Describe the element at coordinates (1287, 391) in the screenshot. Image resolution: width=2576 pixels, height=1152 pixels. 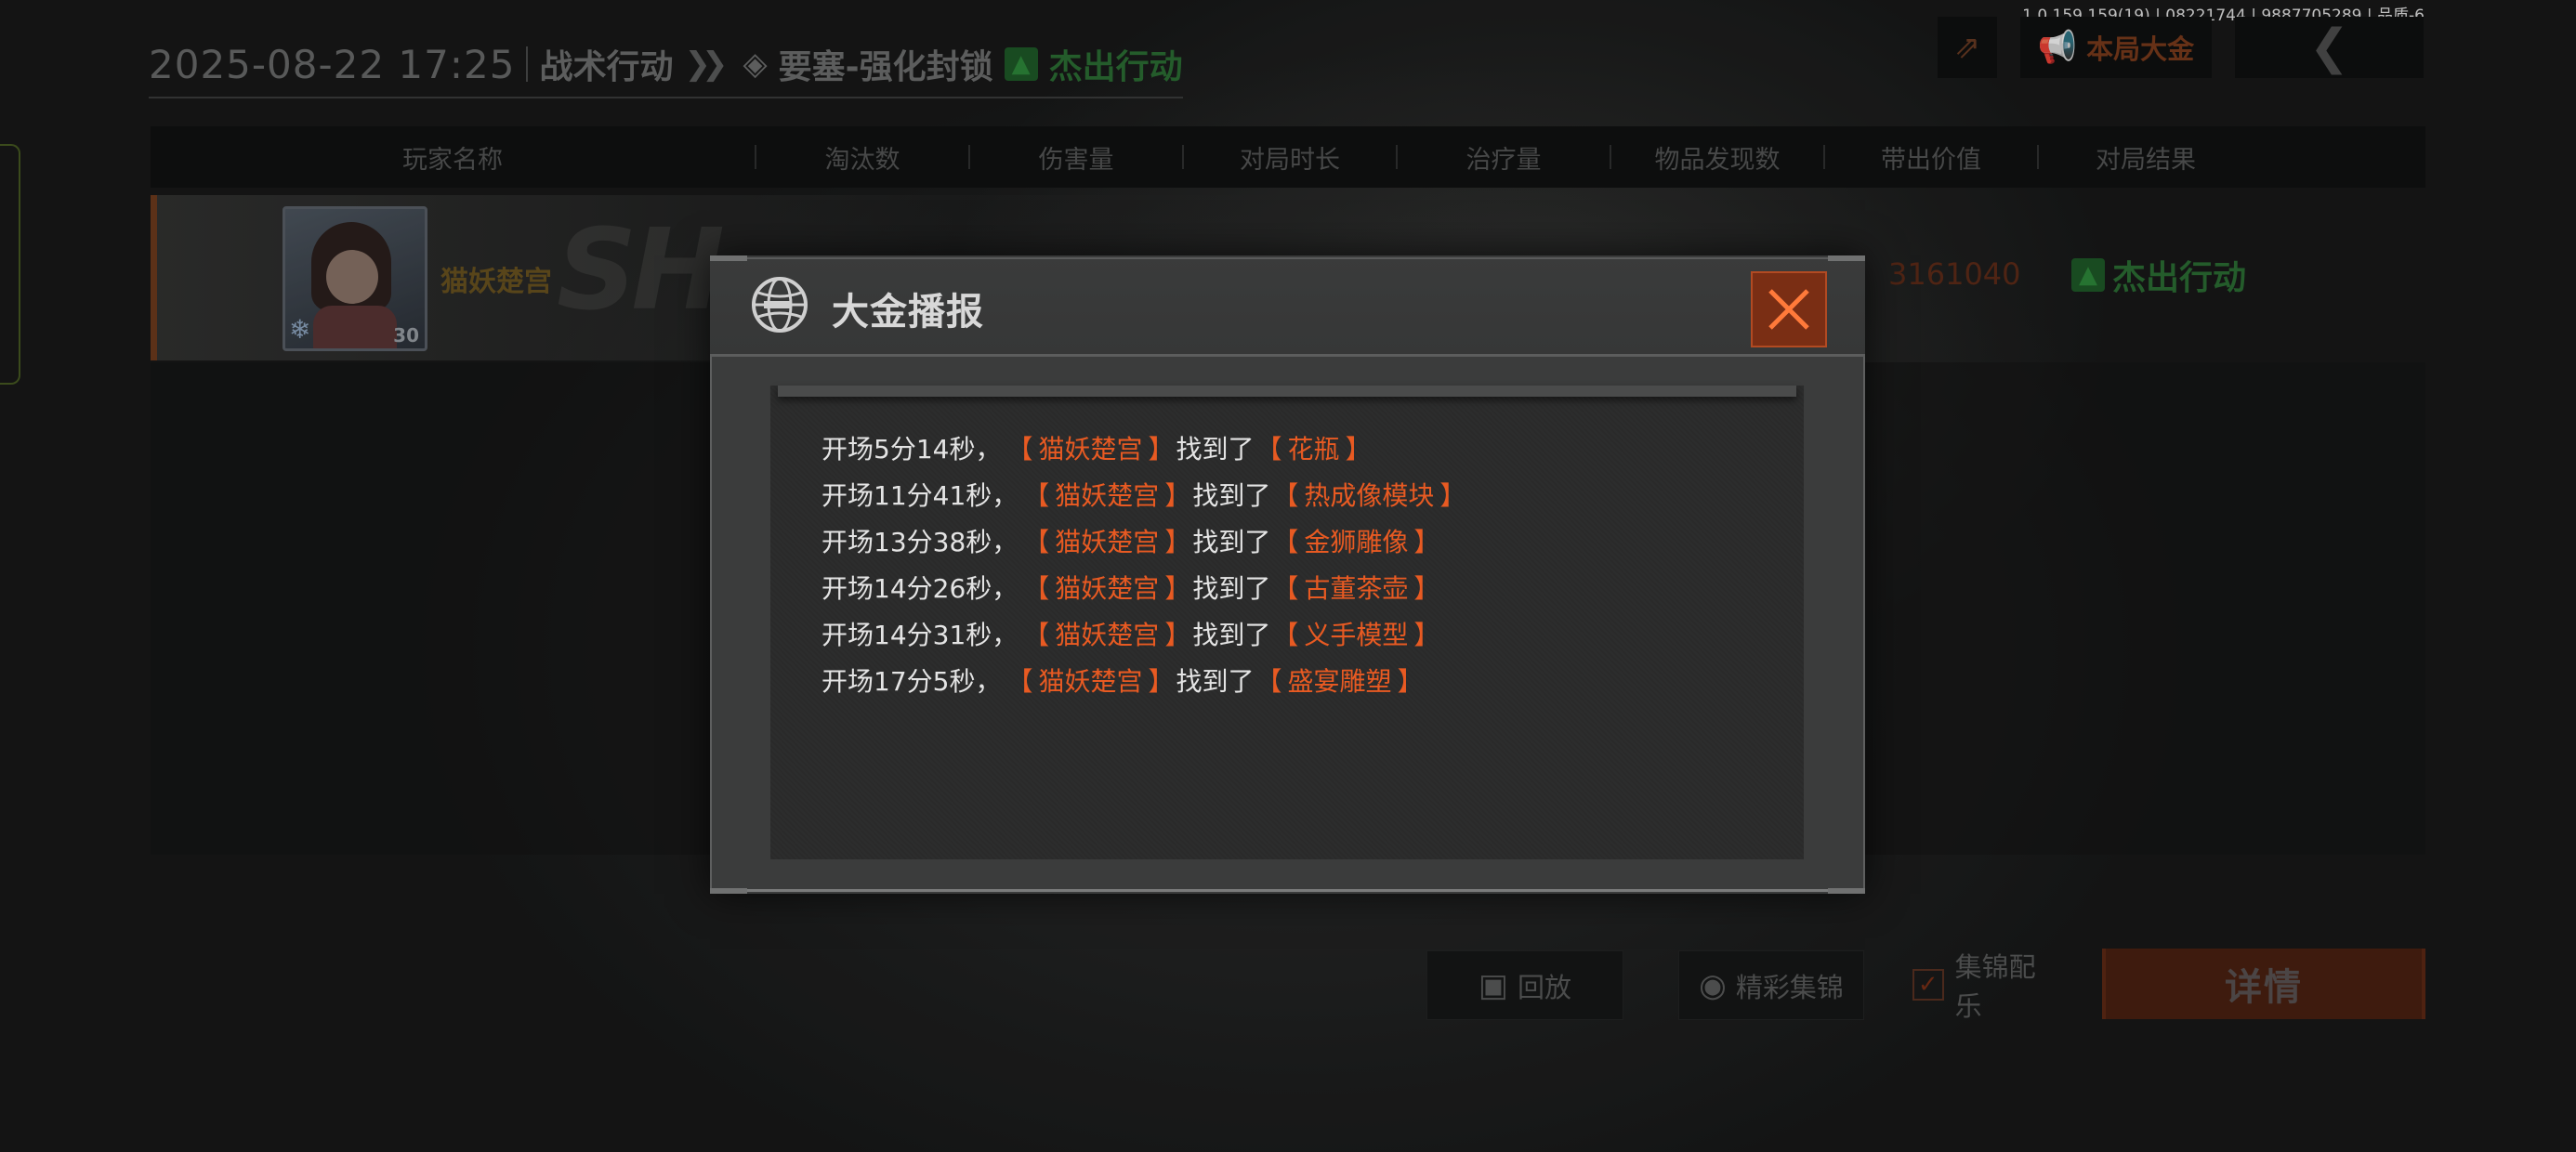
I see `report-panel-edge` at that location.